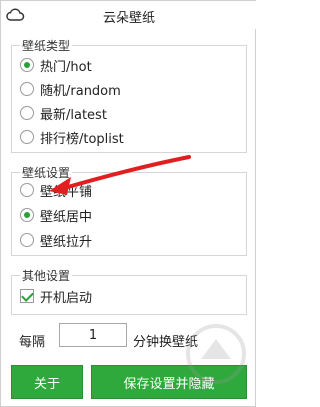 Image resolution: width=320 pixels, height=407 pixels. Describe the element at coordinates (66, 217) in the screenshot. I see `radio-label: 壁纸居中` at that location.